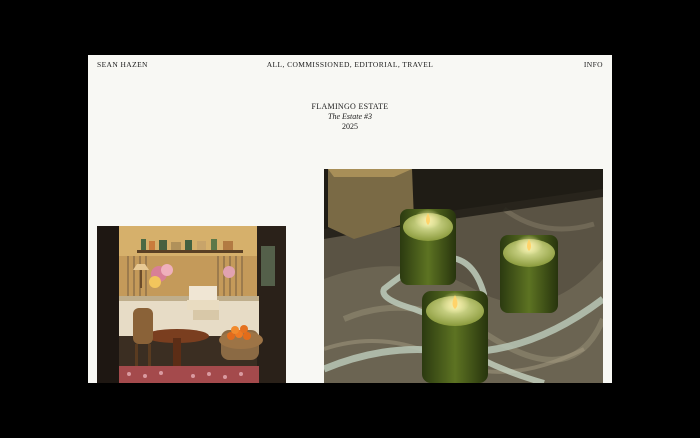 The height and width of the screenshot is (438, 700). What do you see at coordinates (350, 126) in the screenshot?
I see `project-year: 2025` at bounding box center [350, 126].